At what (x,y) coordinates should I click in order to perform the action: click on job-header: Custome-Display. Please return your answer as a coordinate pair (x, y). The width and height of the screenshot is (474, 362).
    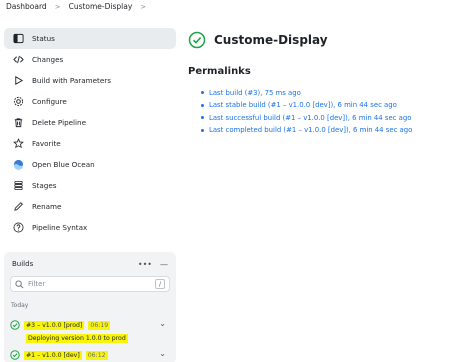
    Looking at the image, I should click on (328, 40).